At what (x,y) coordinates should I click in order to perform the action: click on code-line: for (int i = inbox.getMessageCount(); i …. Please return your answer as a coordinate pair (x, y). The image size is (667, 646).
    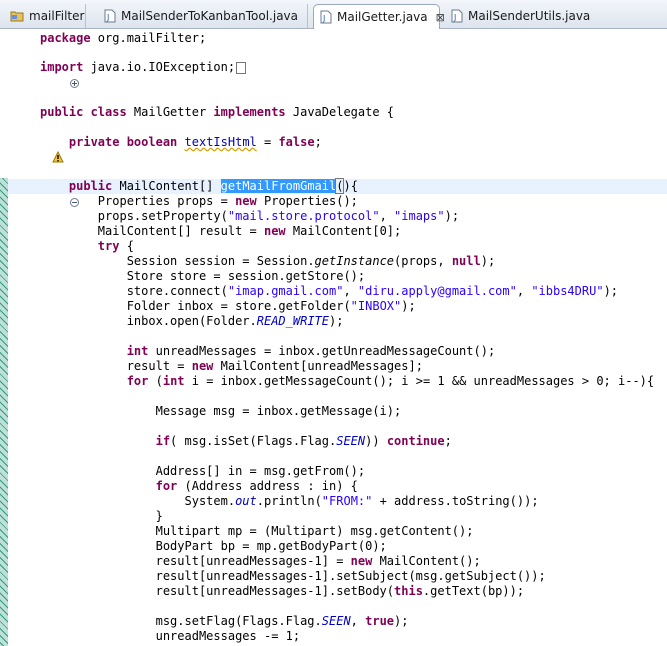
    Looking at the image, I should click on (390, 381).